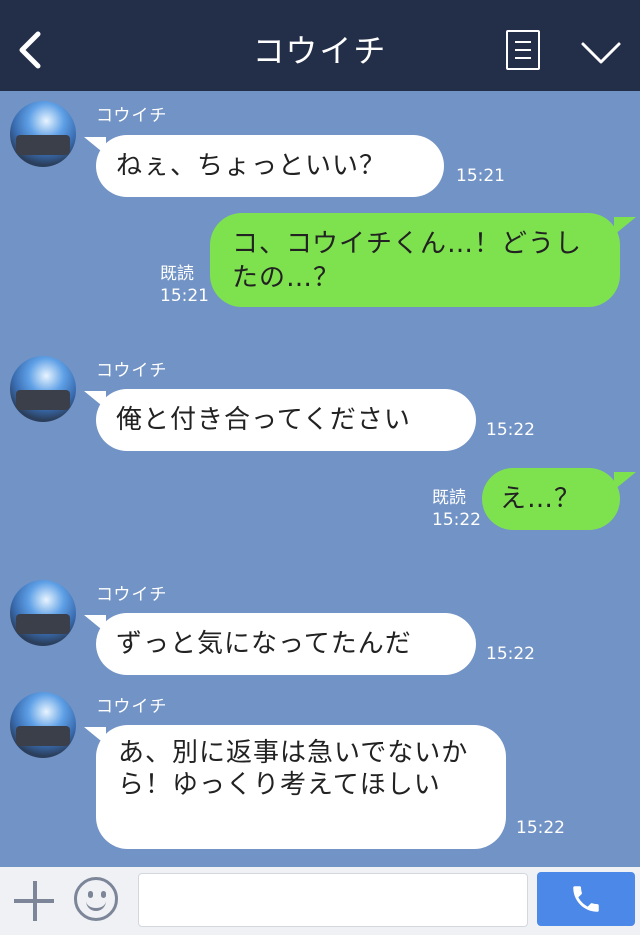 Image resolution: width=640 pixels, height=935 pixels. Describe the element at coordinates (301, 787) in the screenshot. I see `message-bubble: あ、別に返事は急いでないから！ゆっくり考えてほしい` at that location.